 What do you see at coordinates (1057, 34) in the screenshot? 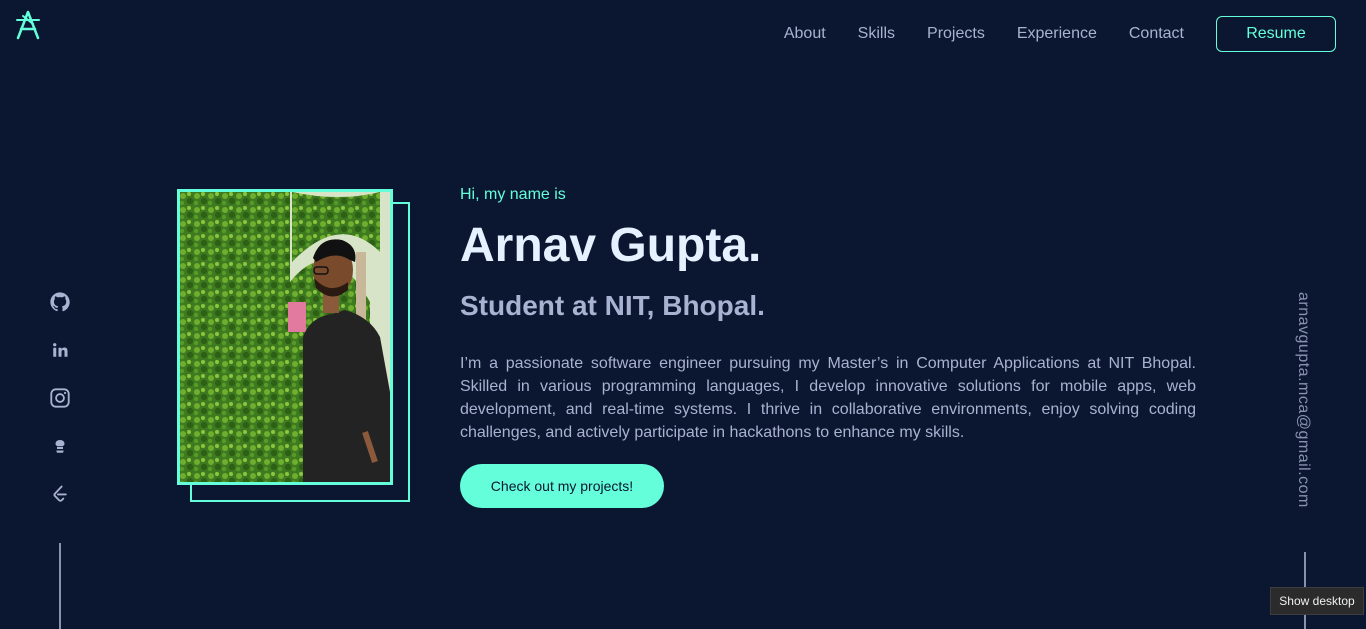
I see `nav-experience: Experience` at bounding box center [1057, 34].